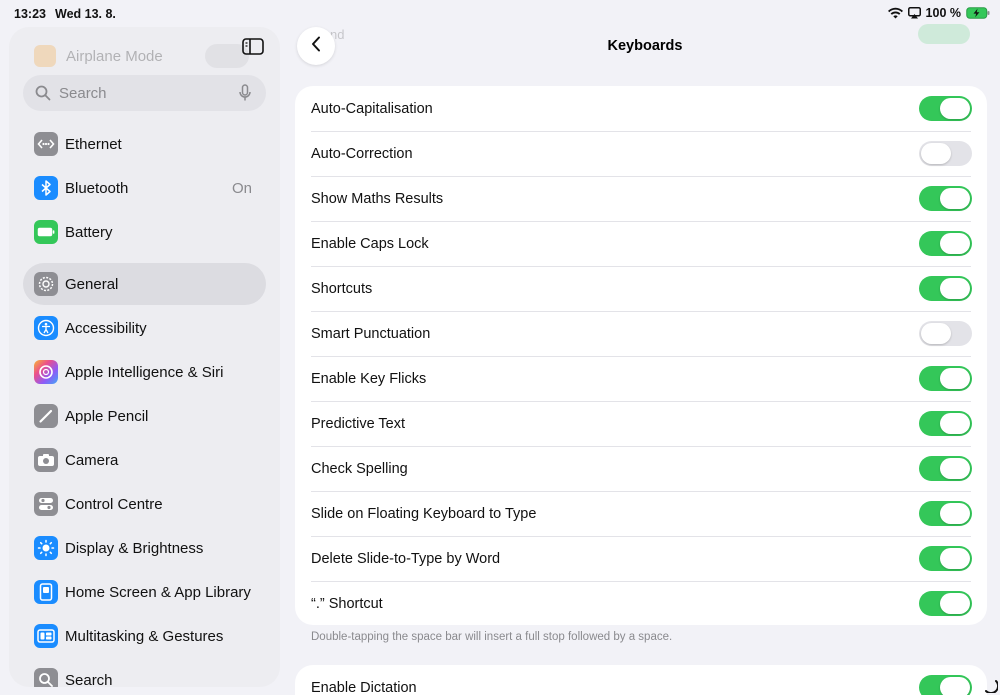 The image size is (1000, 695). Describe the element at coordinates (370, 243) in the screenshot. I see `setting-label: Enable Caps Lock` at that location.